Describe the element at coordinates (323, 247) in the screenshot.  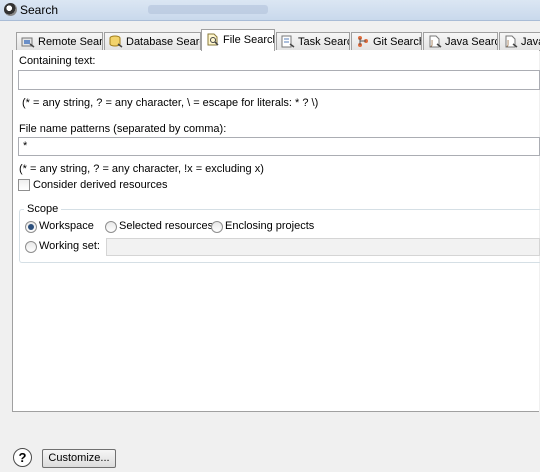
I see `working-set-input` at that location.